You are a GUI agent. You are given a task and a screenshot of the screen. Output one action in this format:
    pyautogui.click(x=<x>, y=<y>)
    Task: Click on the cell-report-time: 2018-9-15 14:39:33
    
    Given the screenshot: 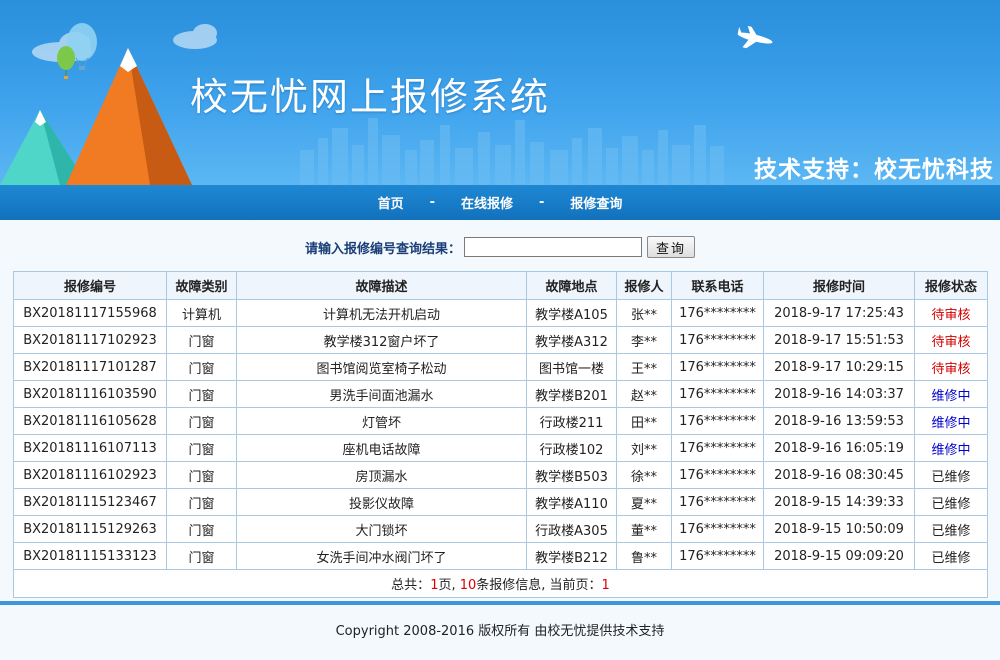 What is the action you would take?
    pyautogui.click(x=839, y=502)
    